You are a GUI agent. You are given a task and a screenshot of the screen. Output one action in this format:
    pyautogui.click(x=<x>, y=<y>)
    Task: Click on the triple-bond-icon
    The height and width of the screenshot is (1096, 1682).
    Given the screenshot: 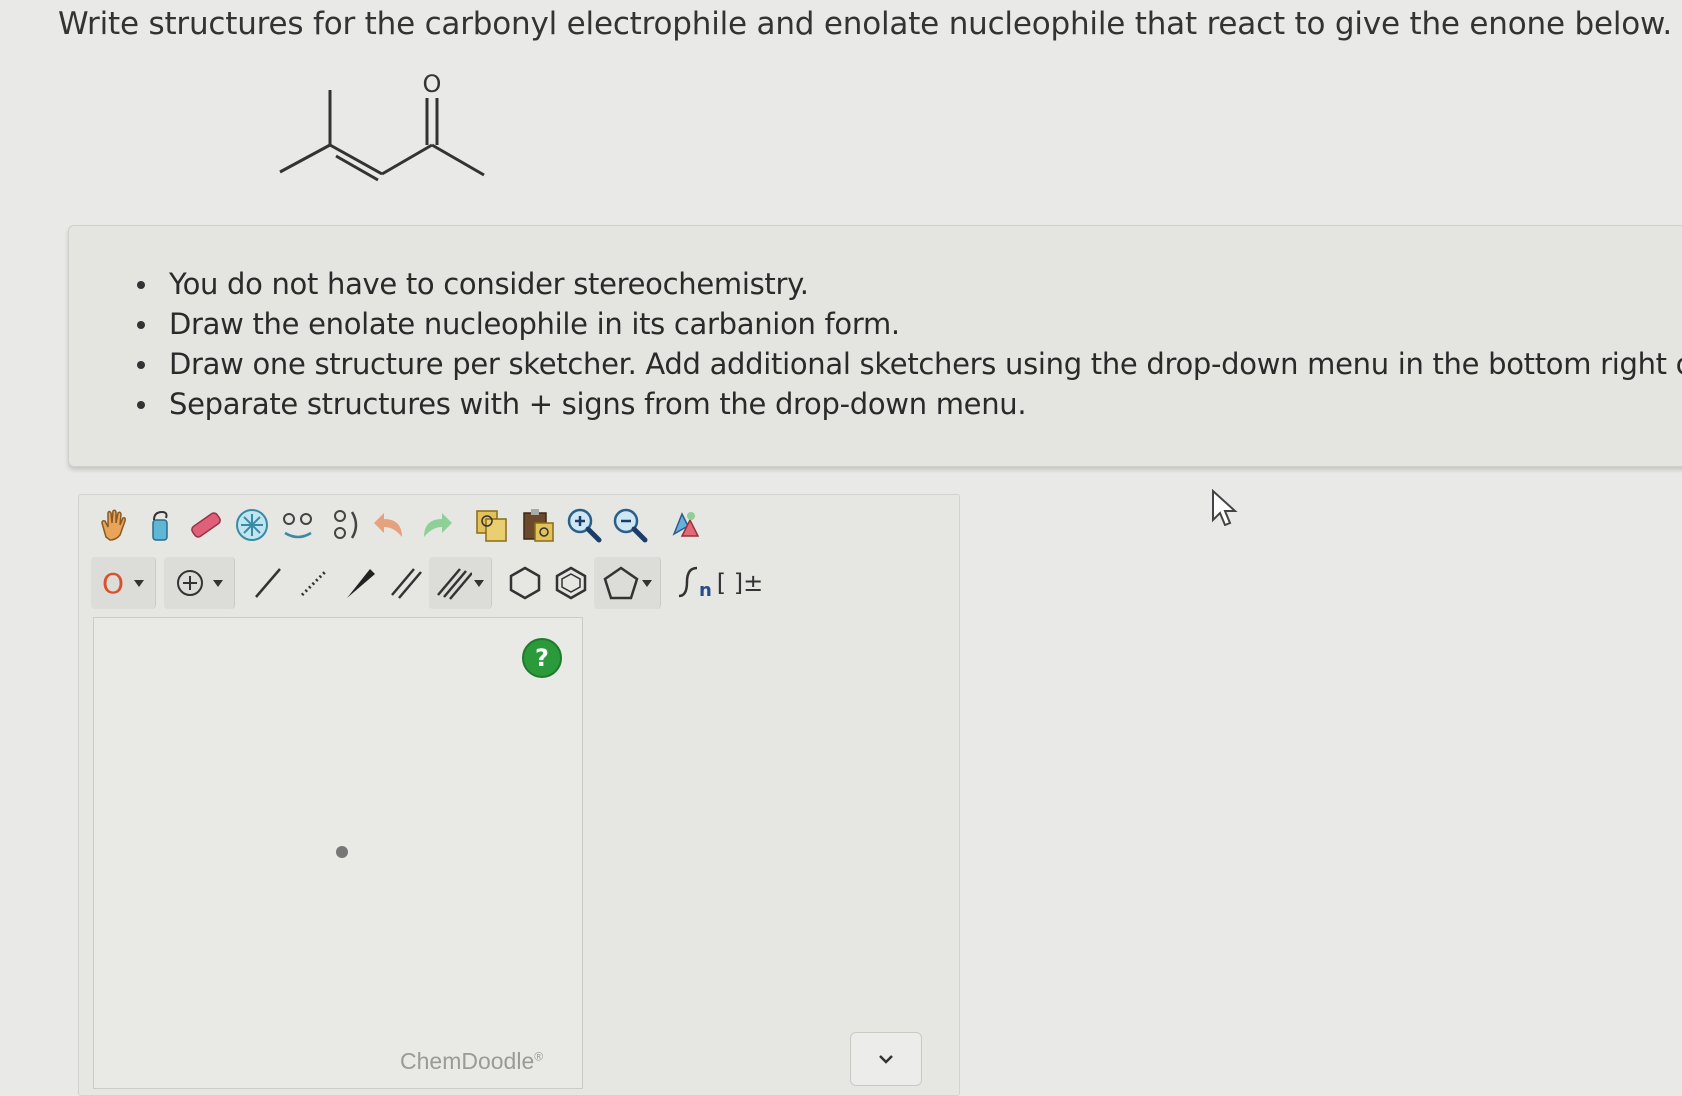 What is the action you would take?
    pyautogui.click(x=454, y=584)
    